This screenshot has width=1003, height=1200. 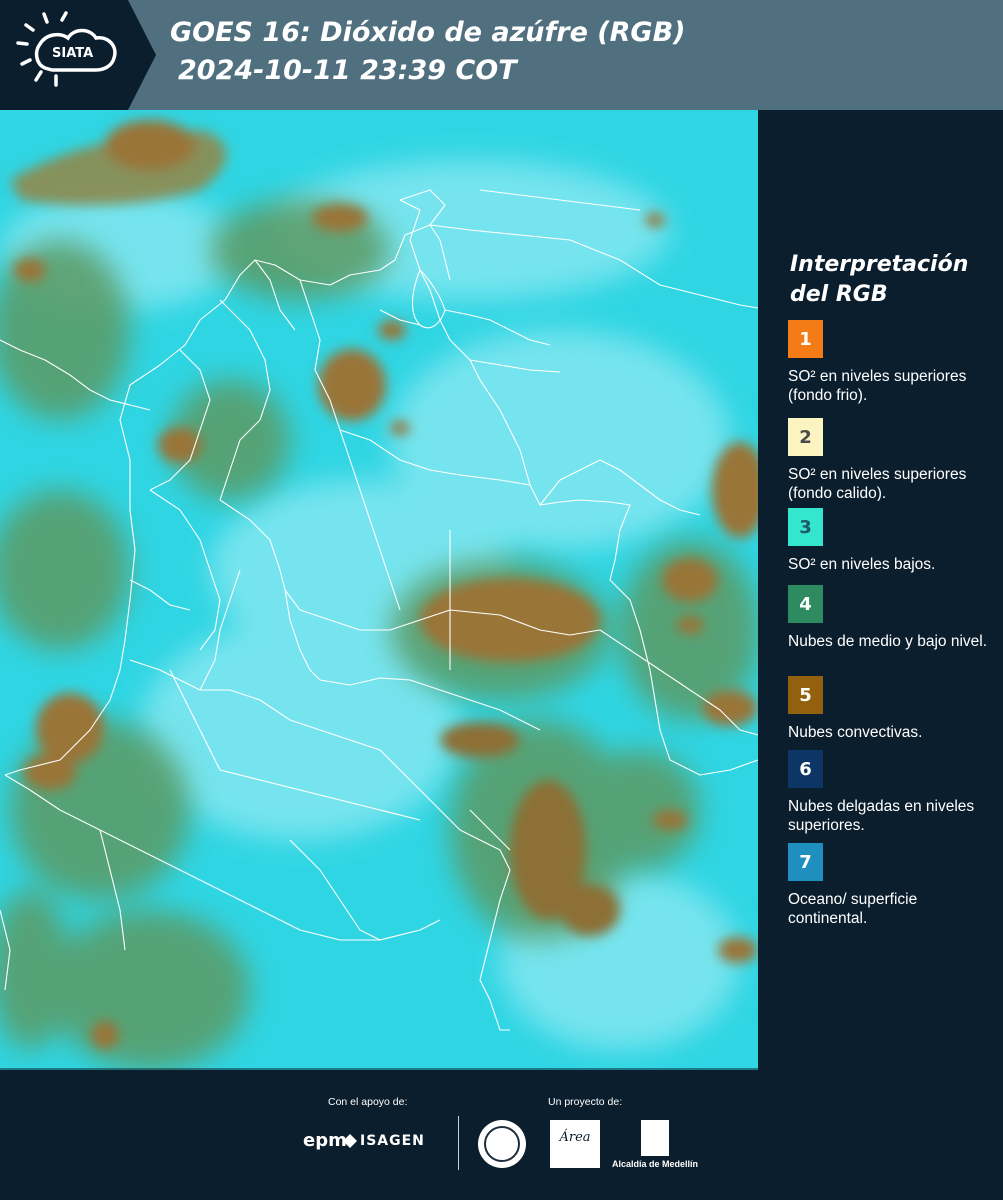 What do you see at coordinates (881, 816) in the screenshot?
I see `legend-text-6: Nubes delgadas en niveles superiores.` at bounding box center [881, 816].